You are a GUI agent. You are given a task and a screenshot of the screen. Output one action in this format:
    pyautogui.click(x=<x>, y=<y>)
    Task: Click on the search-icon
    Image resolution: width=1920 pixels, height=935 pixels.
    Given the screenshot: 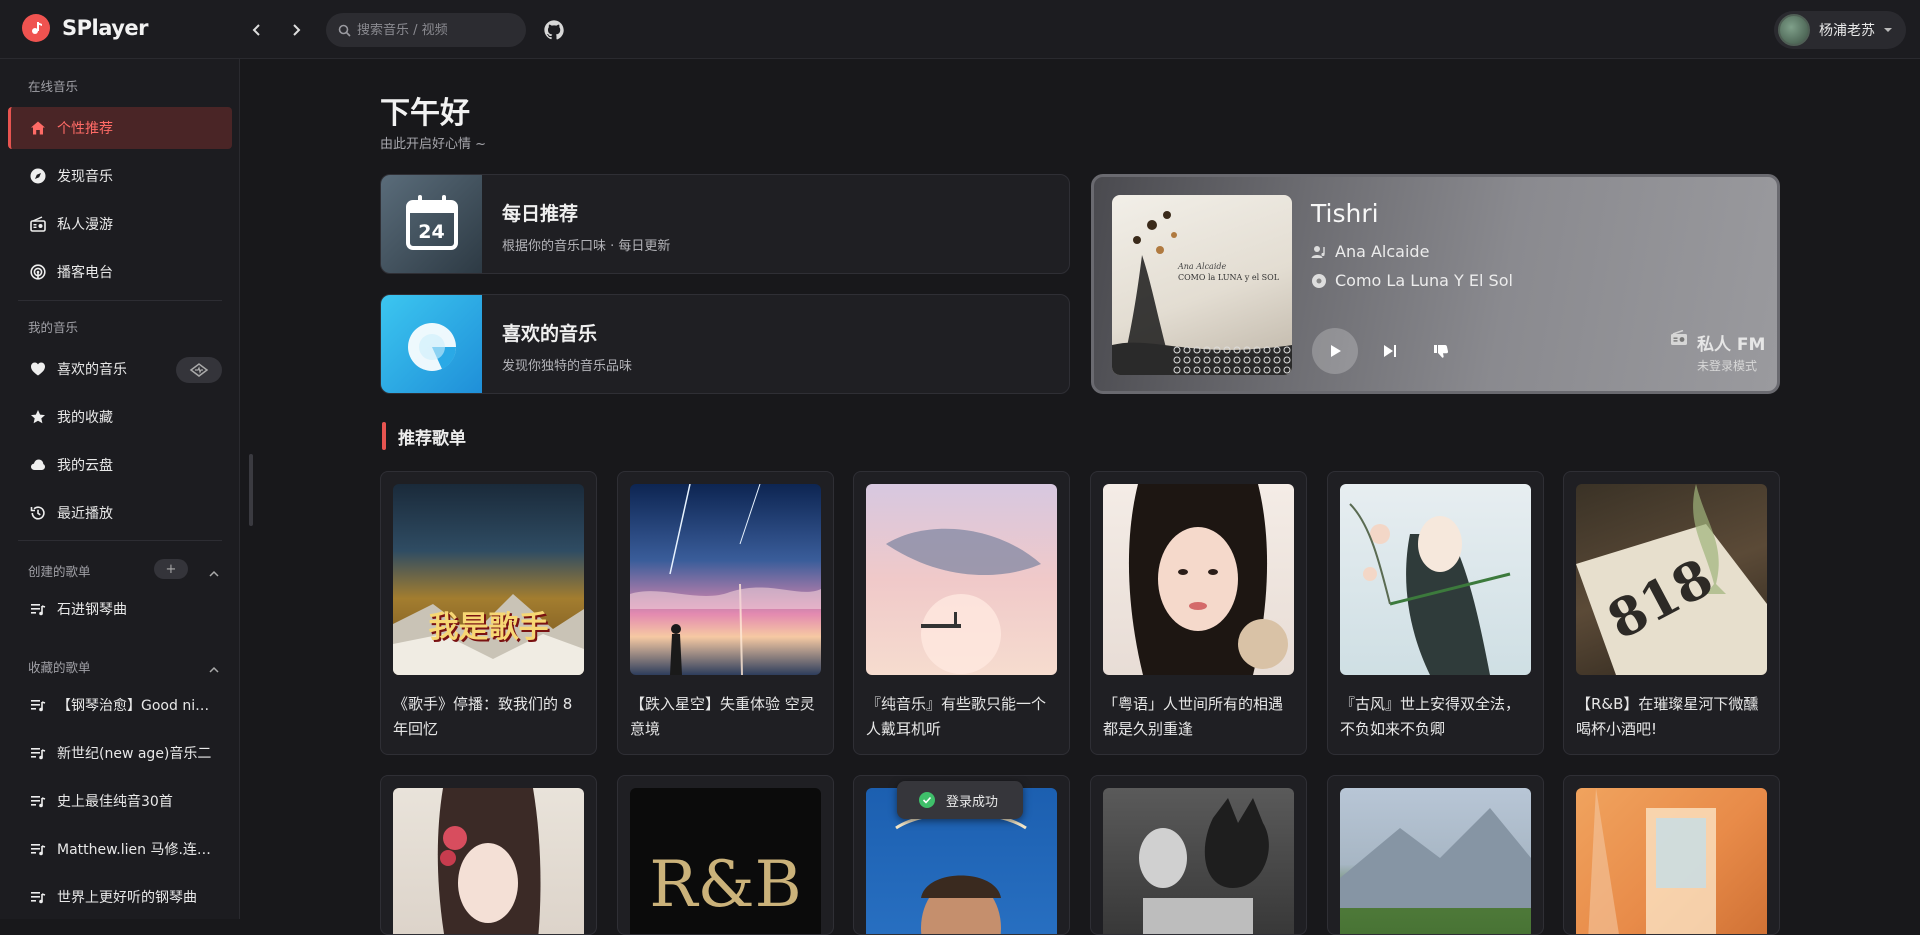 What is the action you would take?
    pyautogui.click(x=344, y=30)
    